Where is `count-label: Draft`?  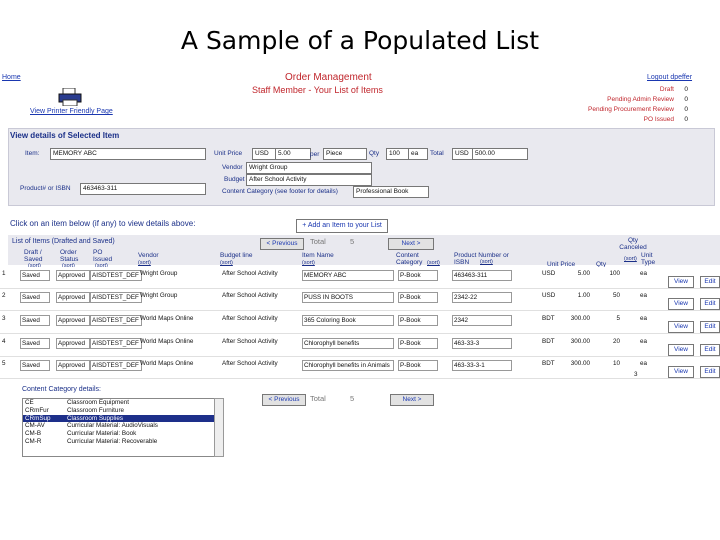
count-label: Draft is located at coordinates (666, 89).